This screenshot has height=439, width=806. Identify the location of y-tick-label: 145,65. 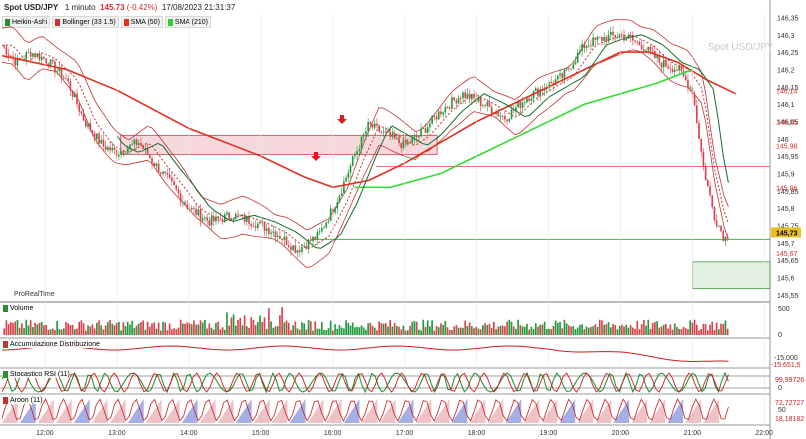
(788, 261).